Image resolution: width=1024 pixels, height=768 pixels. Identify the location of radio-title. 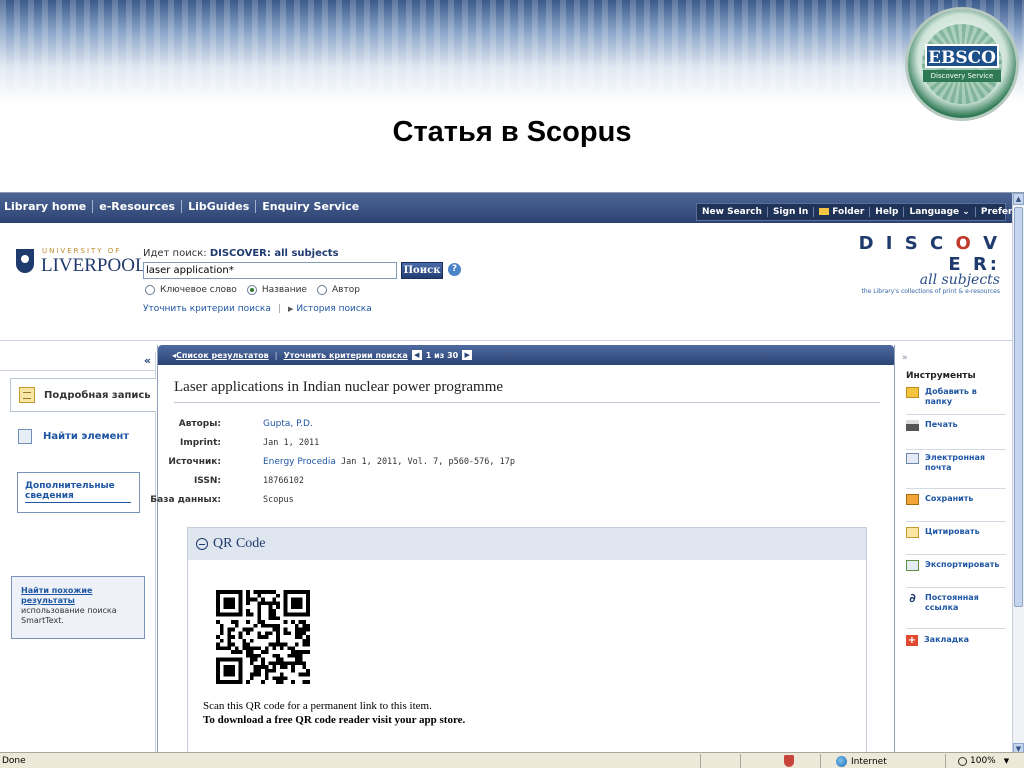
(251, 290).